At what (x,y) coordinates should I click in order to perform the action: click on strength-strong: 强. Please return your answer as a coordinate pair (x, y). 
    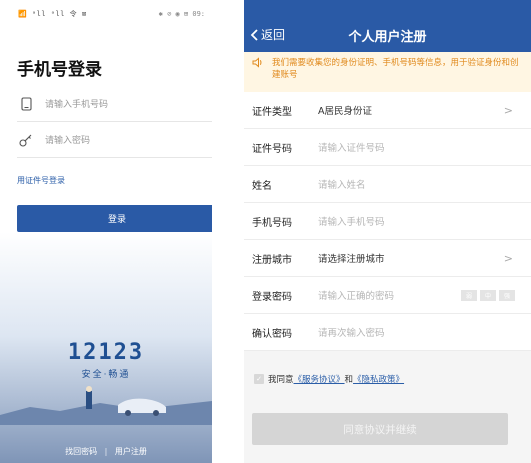
    Looking at the image, I should click on (507, 295).